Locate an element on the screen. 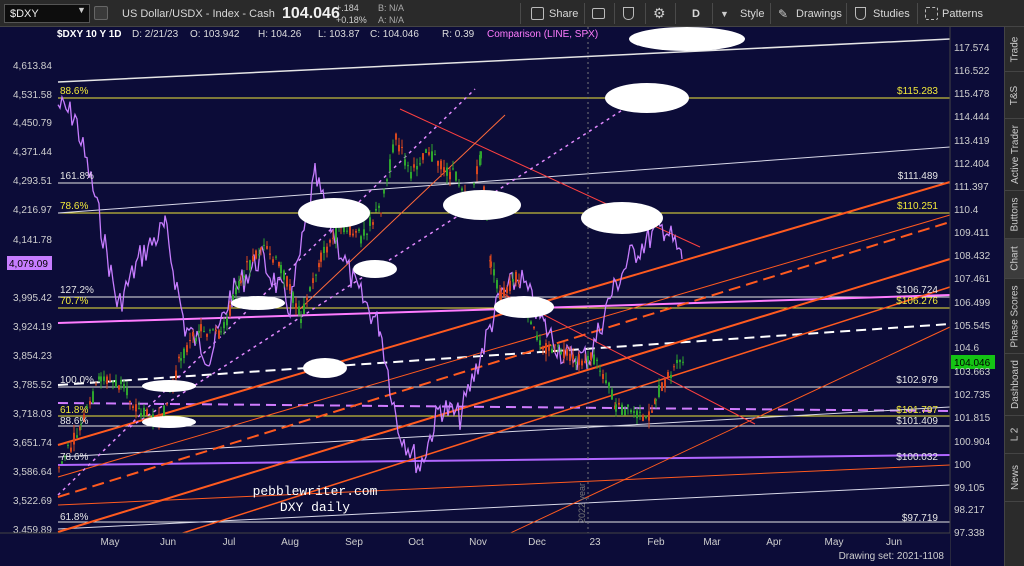 This screenshot has width=1024, height=566. left-axis-label: 4,216.97 is located at coordinates (32, 210).